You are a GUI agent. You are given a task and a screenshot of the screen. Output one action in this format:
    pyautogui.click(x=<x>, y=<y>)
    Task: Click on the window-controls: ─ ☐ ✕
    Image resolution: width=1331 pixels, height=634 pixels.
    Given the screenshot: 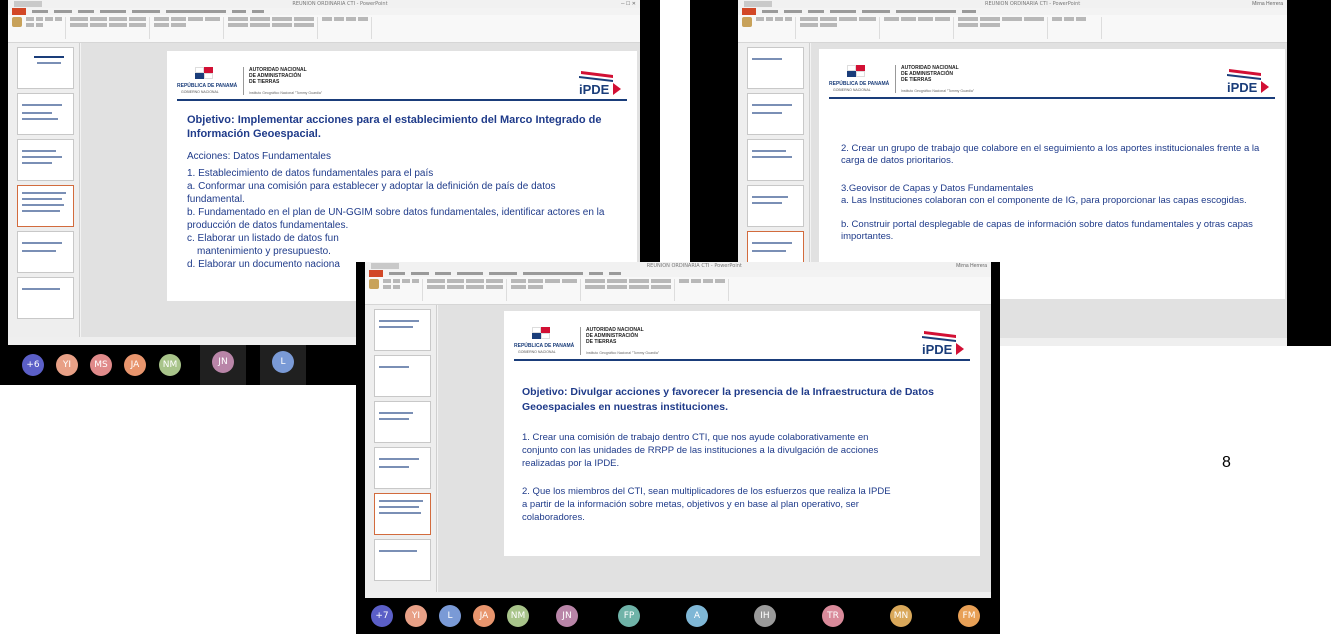 What is the action you would take?
    pyautogui.click(x=628, y=4)
    